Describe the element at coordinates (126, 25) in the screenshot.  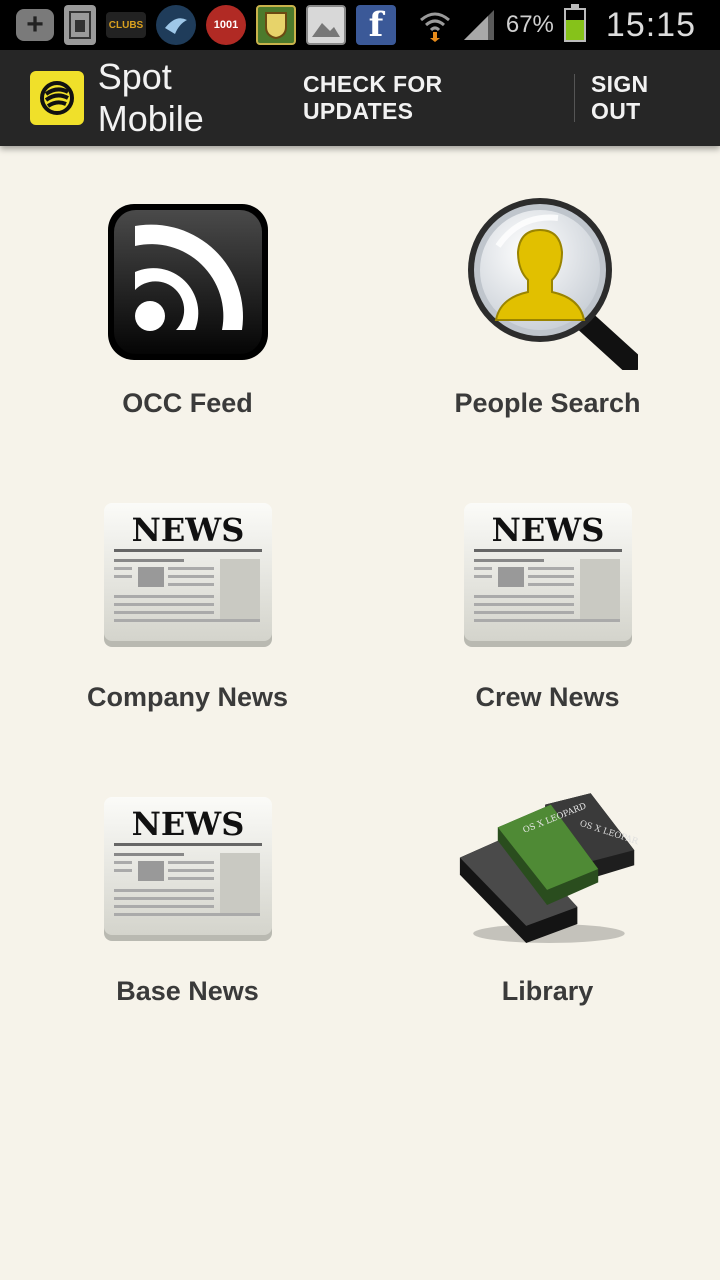
I see `clubs-app-icon: CLUBS` at that location.